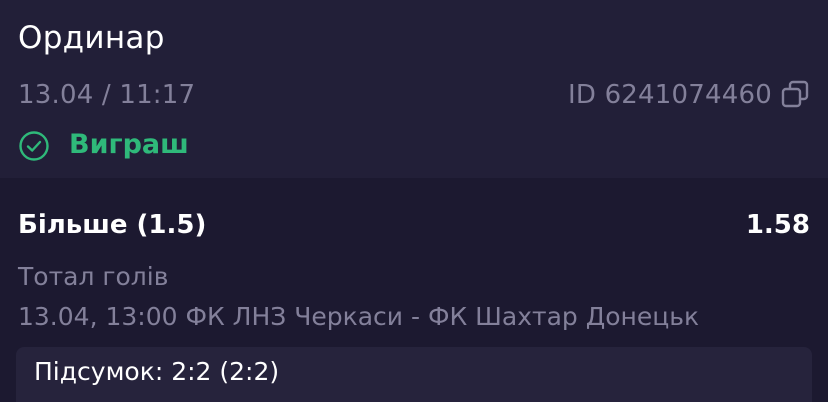  I want to click on bet-date: 13.04 / 11:17, so click(107, 95).